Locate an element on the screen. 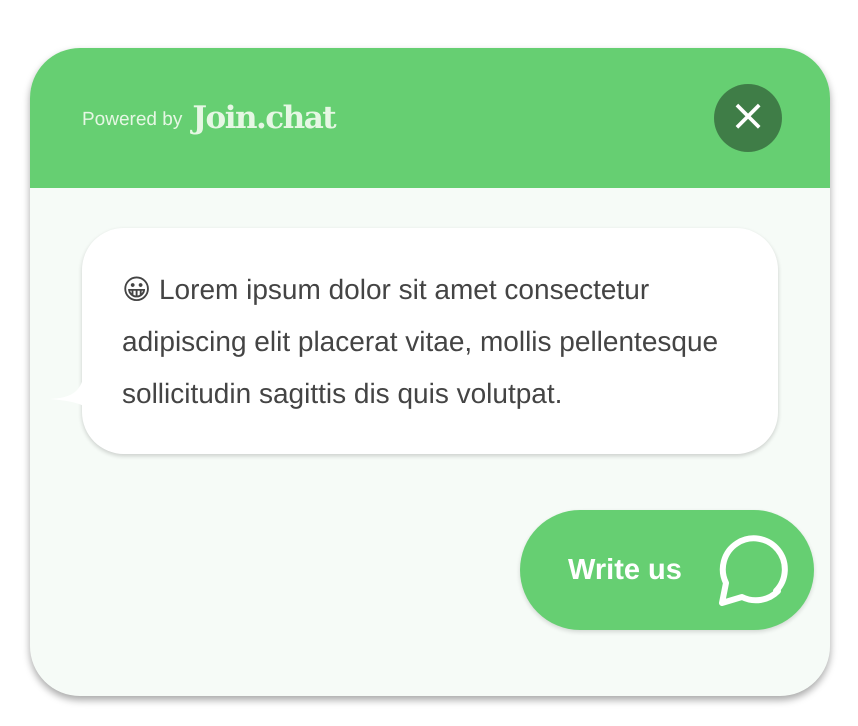  brand-logo: Join.chat is located at coordinates (264, 118).